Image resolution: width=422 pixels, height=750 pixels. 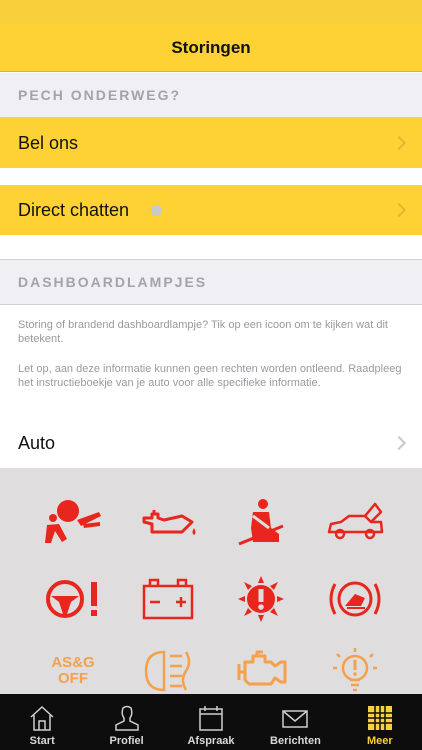 I want to click on brake-pad-icon, so click(x=355, y=599).